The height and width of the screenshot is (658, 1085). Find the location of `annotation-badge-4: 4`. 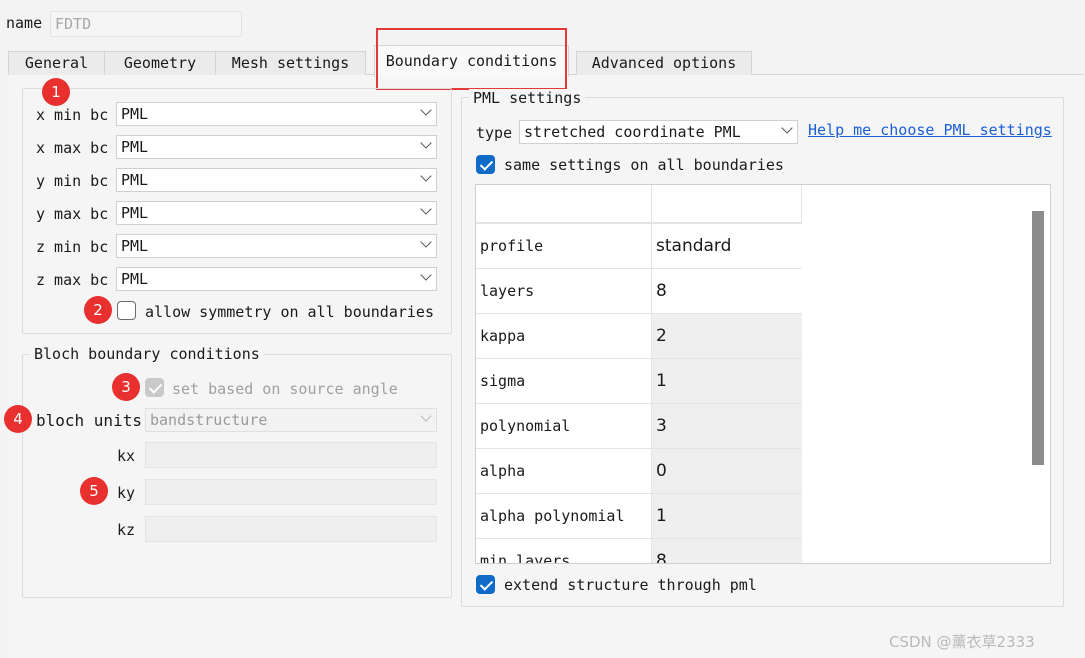

annotation-badge-4: 4 is located at coordinates (18, 419).